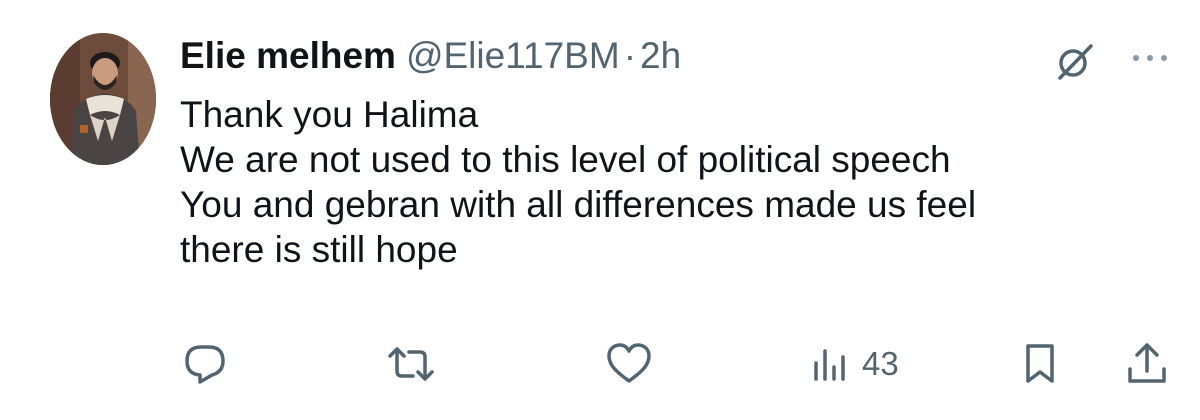  I want to click on heart-icon, so click(629, 364).